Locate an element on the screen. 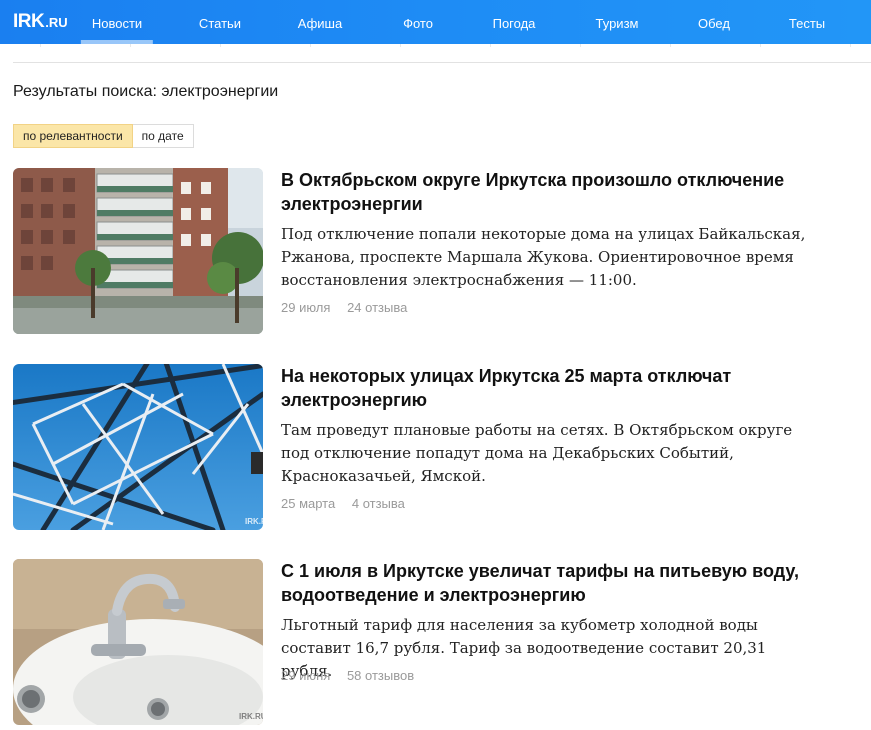  power-tower-image: IRK.RU is located at coordinates (138, 447).